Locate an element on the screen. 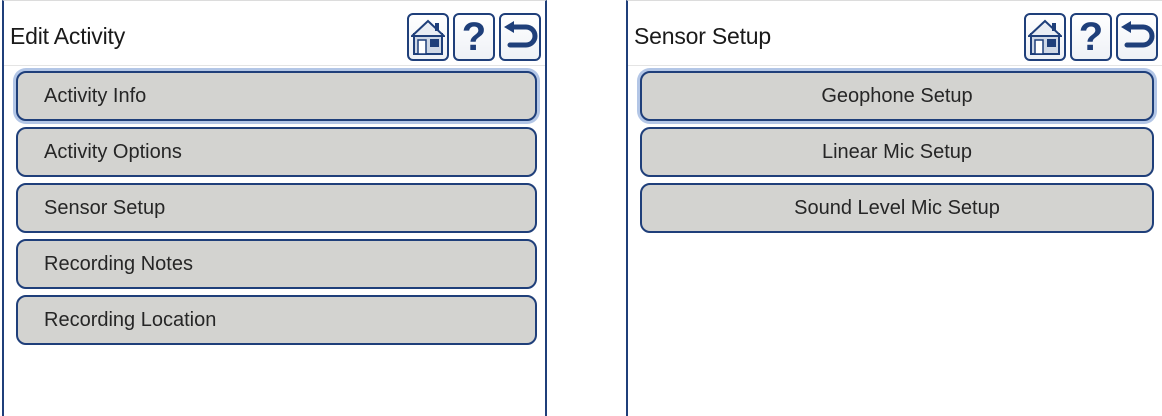 This screenshot has width=1162, height=416. page-title: Edit Activity is located at coordinates (67, 36).